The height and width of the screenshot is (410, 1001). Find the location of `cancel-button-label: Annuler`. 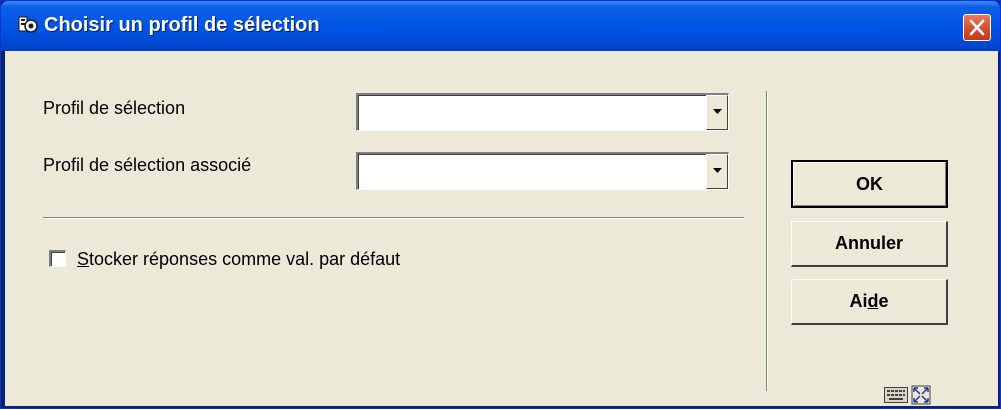

cancel-button-label: Annuler is located at coordinates (868, 243).